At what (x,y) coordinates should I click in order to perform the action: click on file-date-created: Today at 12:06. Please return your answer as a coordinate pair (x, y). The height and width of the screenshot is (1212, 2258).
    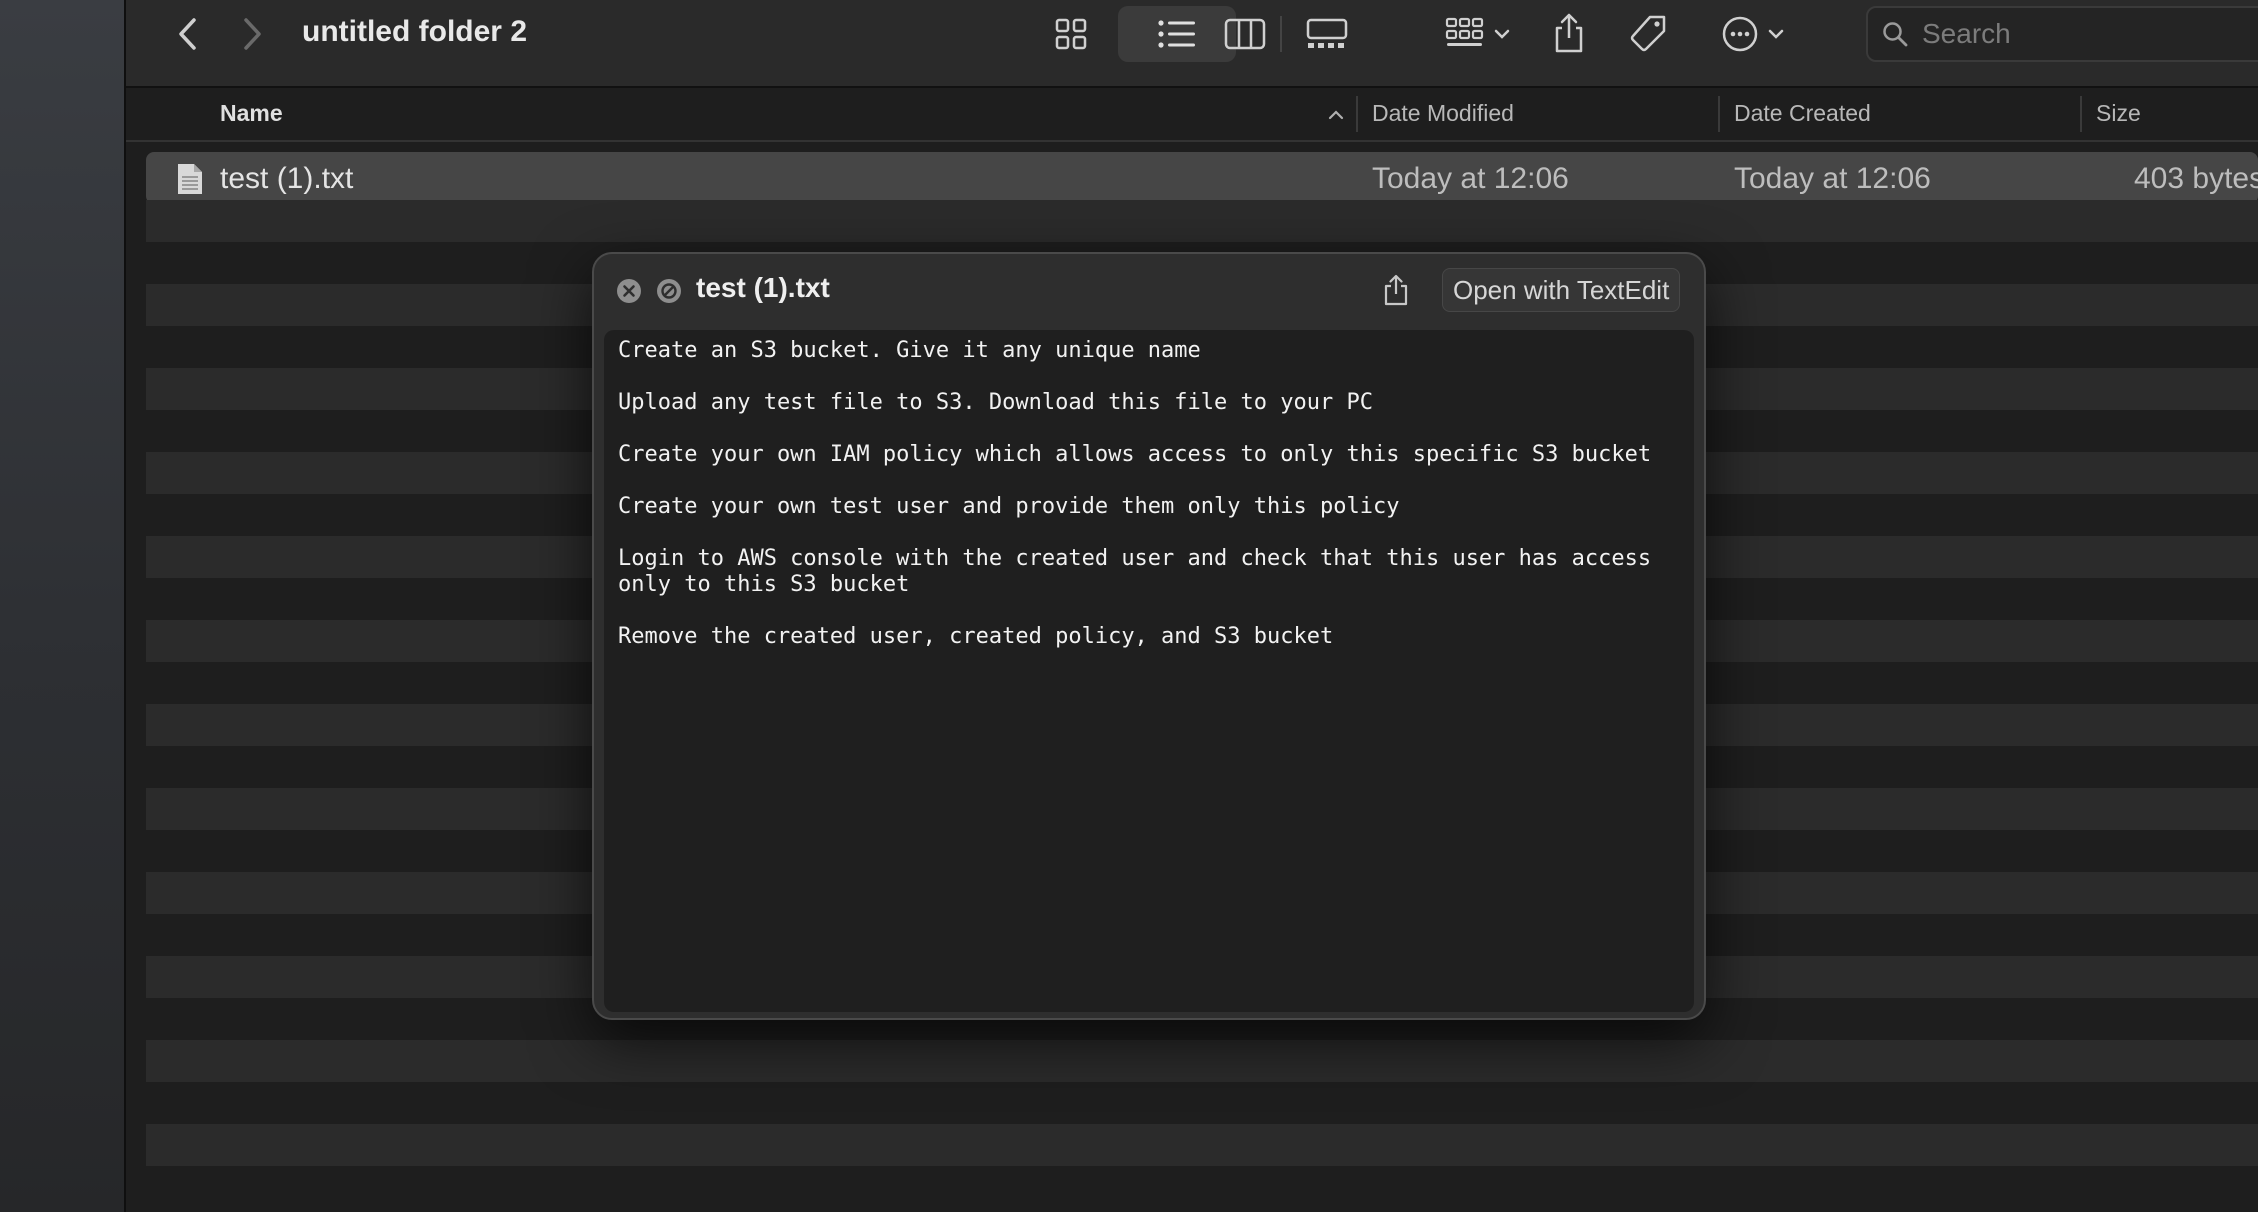
    Looking at the image, I should click on (1832, 178).